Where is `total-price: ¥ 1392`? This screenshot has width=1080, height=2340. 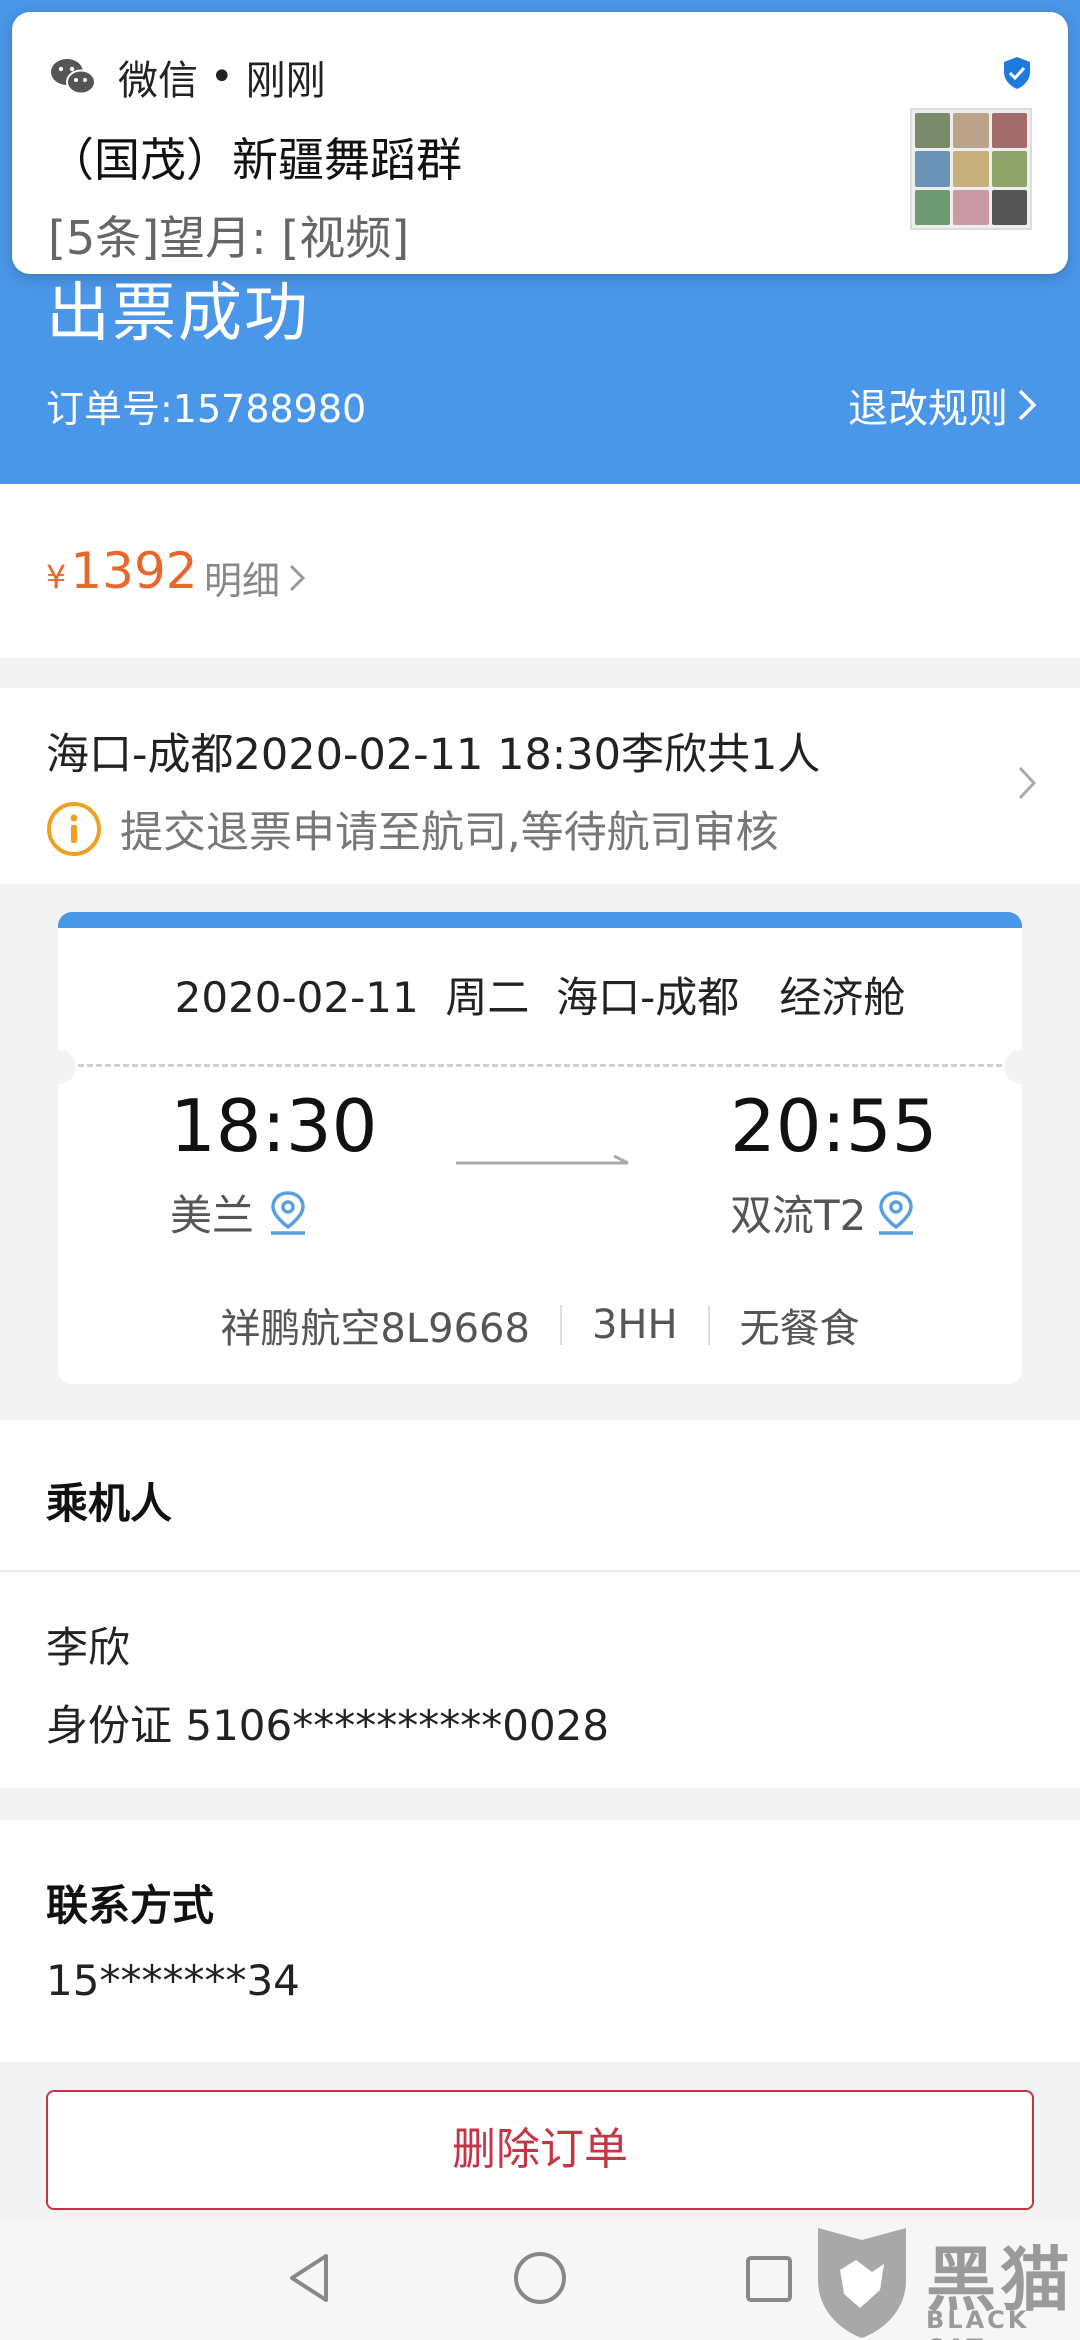 total-price: ¥ 1392 is located at coordinates (122, 571).